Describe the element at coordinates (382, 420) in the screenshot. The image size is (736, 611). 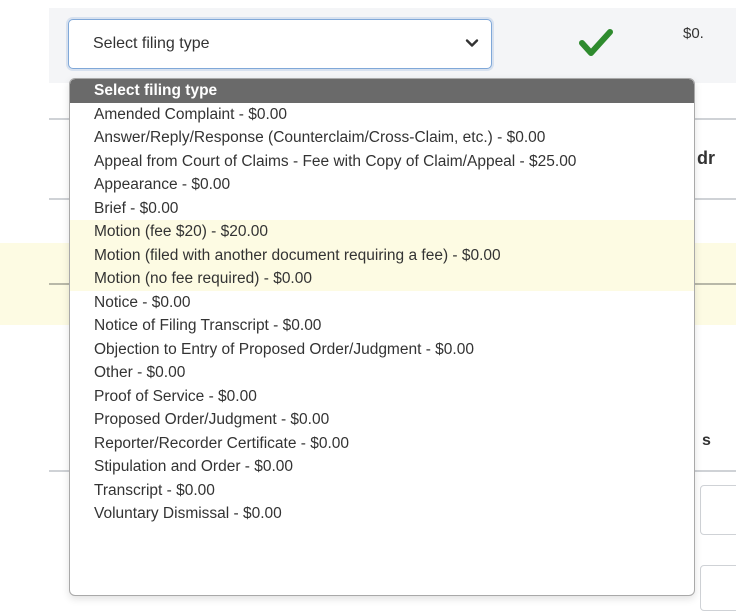
I see `option-proposed-order-judgment: Proposed Order/Judgment - $0.00` at that location.